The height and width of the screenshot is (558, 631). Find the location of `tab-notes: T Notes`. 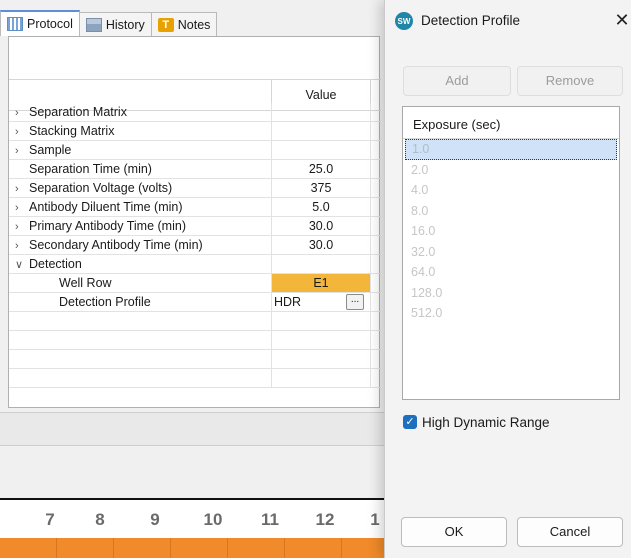

tab-notes: T Notes is located at coordinates (184, 24).